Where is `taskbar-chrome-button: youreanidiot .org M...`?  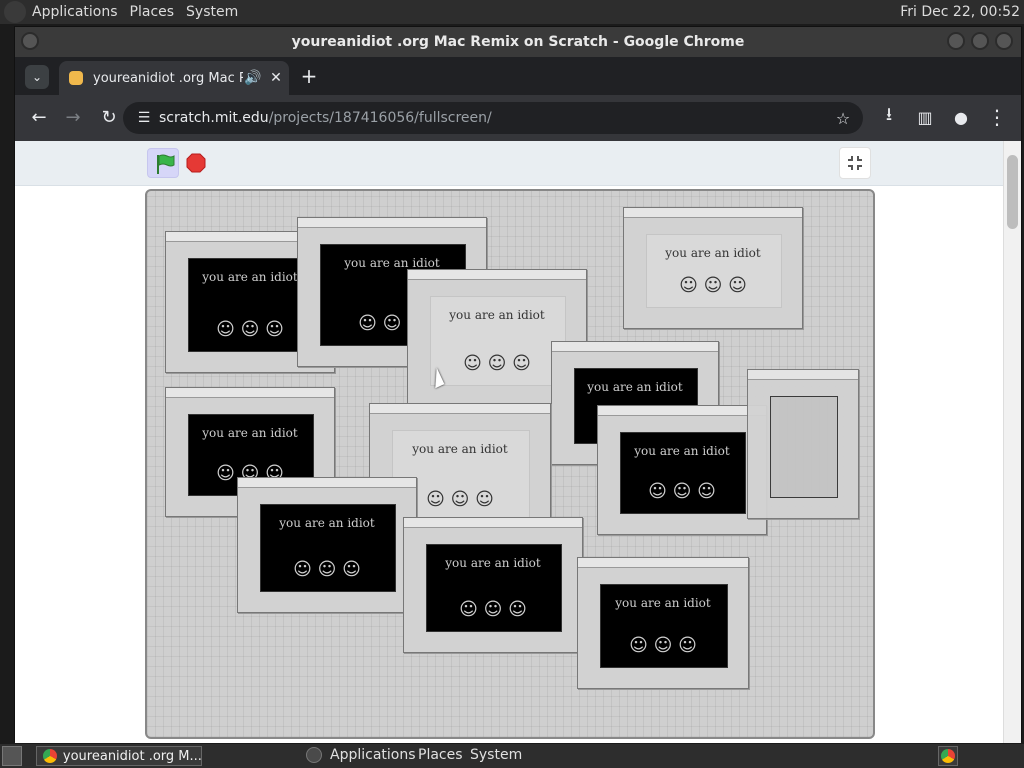 taskbar-chrome-button: youreanidiot .org M... is located at coordinates (119, 756).